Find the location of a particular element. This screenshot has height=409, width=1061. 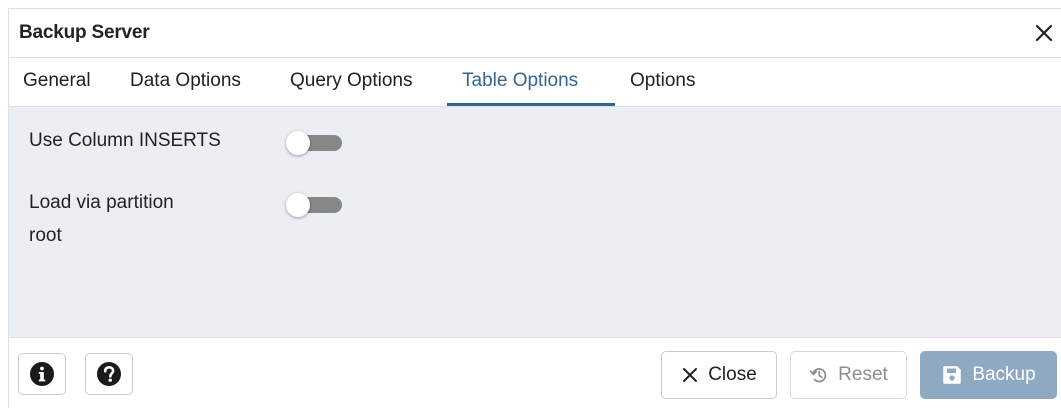

reset-button: Reset is located at coordinates (848, 375).